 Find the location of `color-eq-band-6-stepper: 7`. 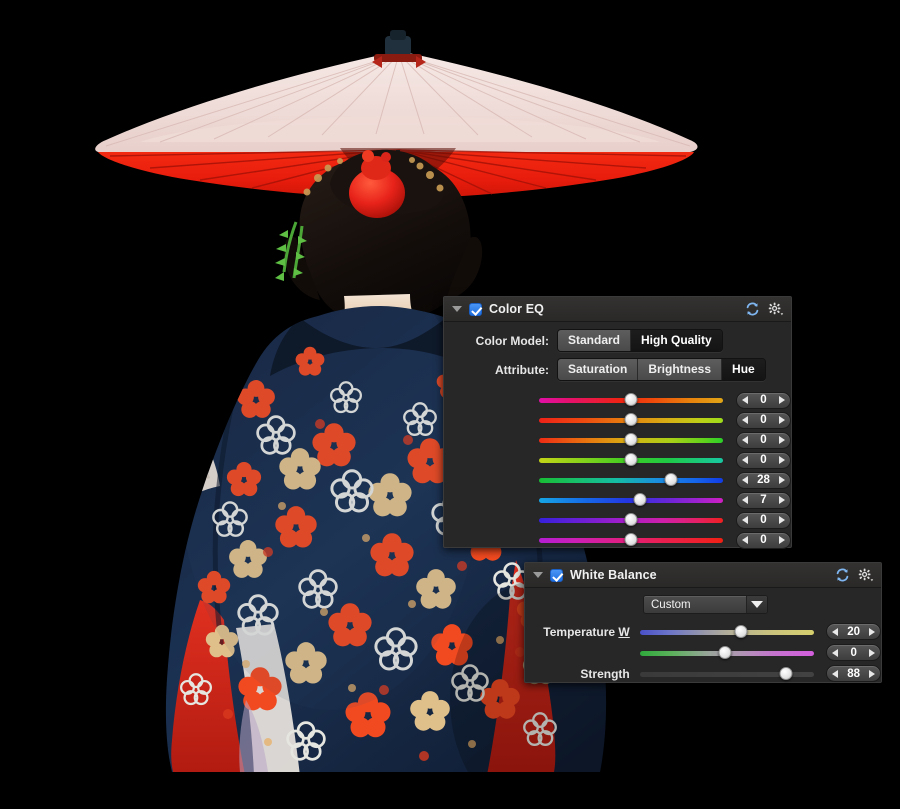

color-eq-band-6-stepper: 7 is located at coordinates (763, 500).